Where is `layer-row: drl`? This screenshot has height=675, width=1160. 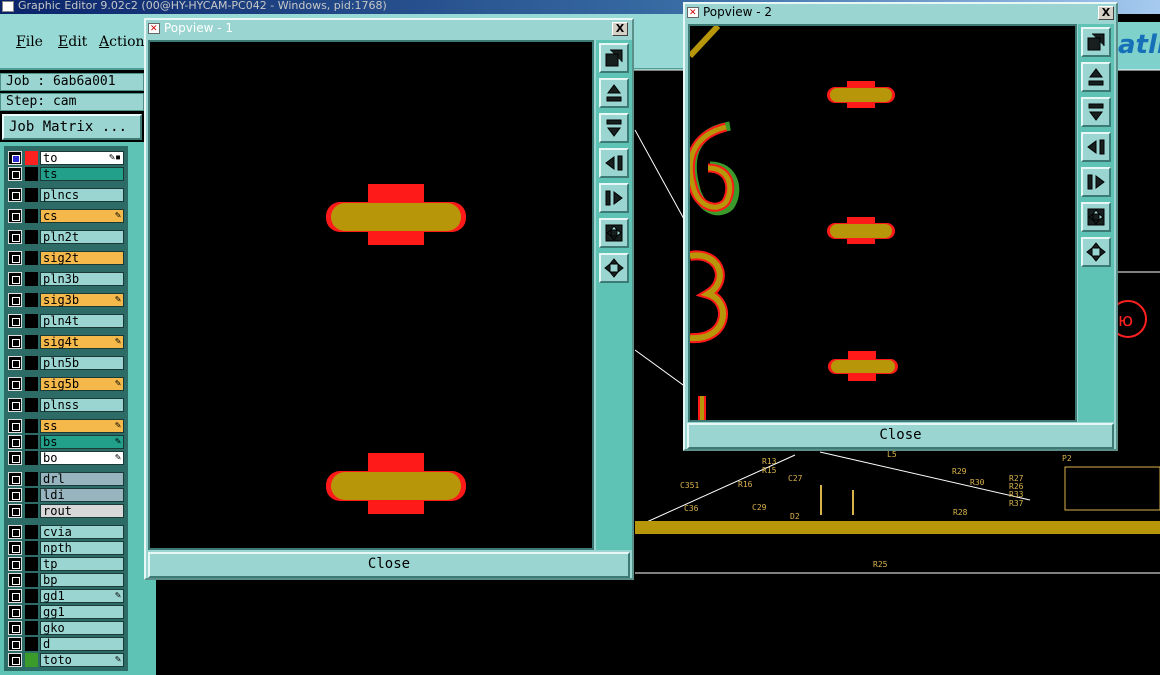 layer-row: drl is located at coordinates (65, 478).